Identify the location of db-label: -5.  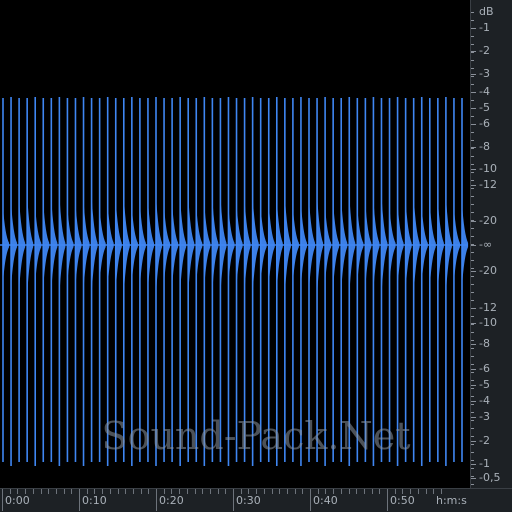
(484, 384).